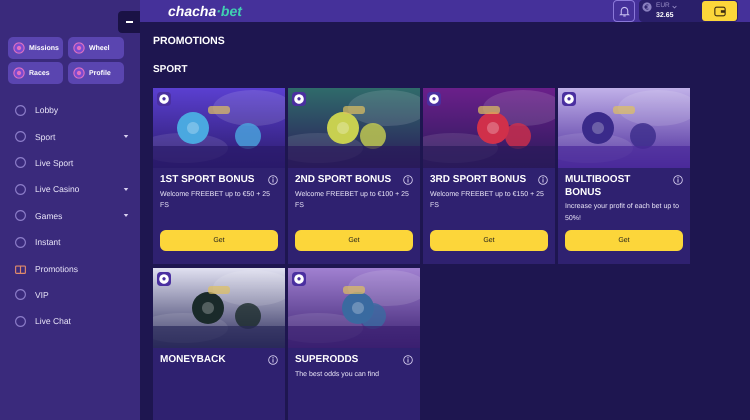  I want to click on chevron-down-icon, so click(674, 6).